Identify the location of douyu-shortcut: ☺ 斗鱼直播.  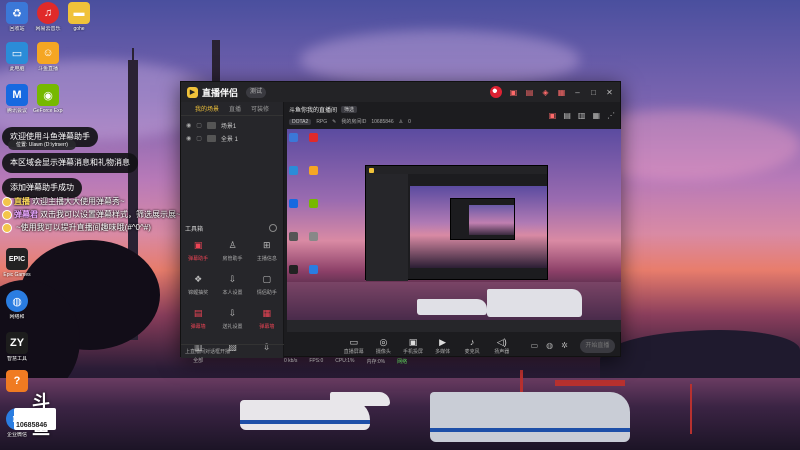
(48, 57).